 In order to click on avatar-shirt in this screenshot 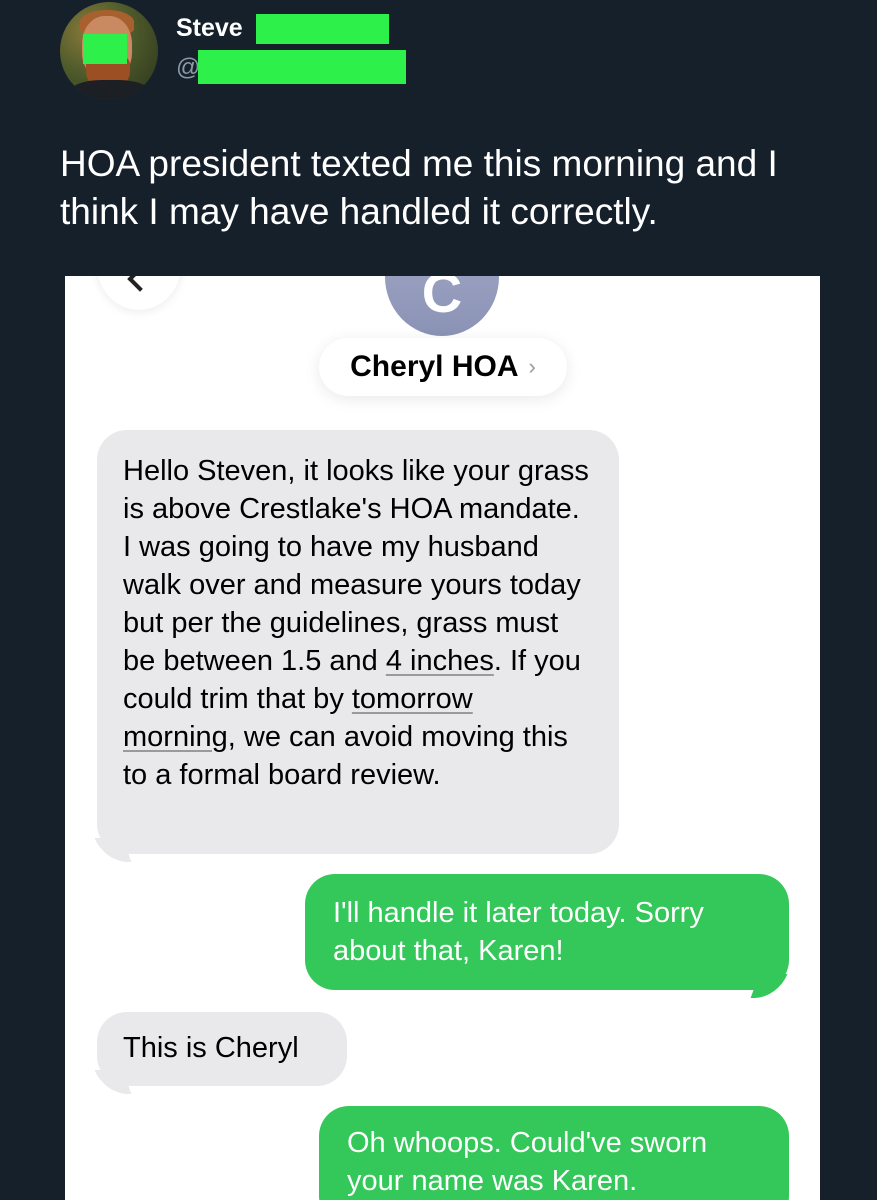, I will do `click(110, 90)`.